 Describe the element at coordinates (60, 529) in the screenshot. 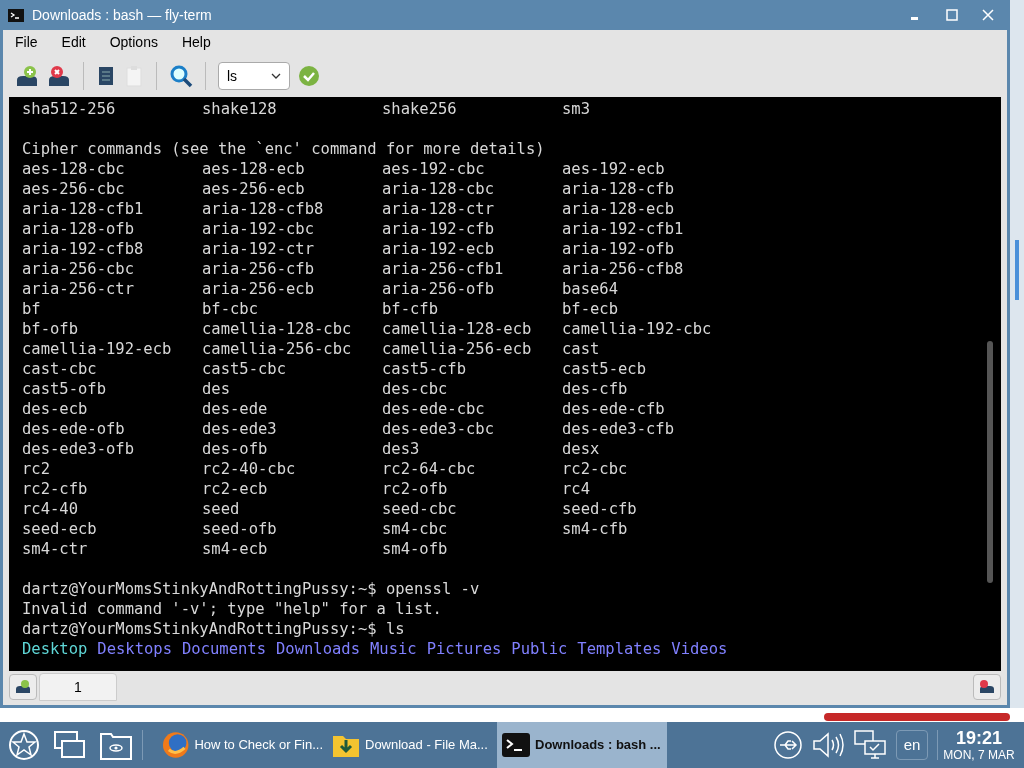

I see `terminal-text: seed-ecb` at that location.